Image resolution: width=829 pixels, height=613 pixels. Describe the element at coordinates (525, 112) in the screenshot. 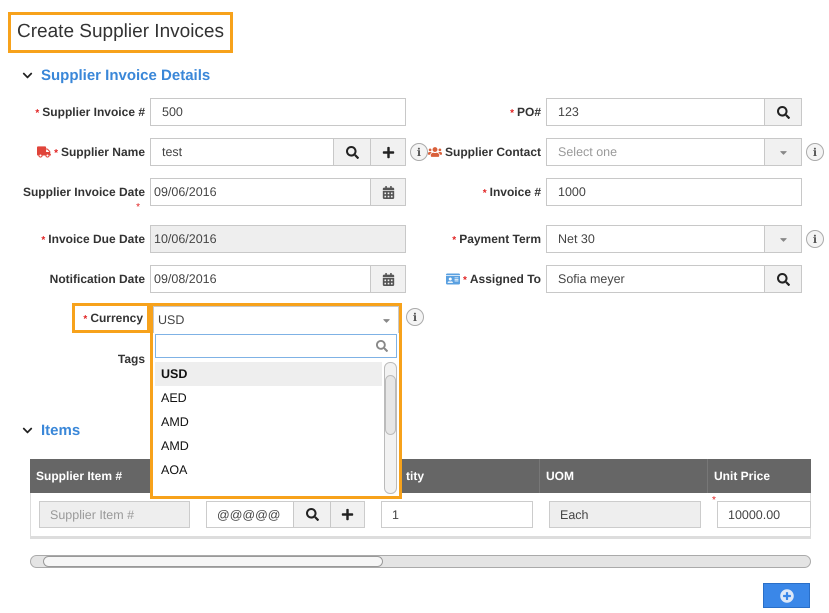

I see `field-label: * PO#` at that location.